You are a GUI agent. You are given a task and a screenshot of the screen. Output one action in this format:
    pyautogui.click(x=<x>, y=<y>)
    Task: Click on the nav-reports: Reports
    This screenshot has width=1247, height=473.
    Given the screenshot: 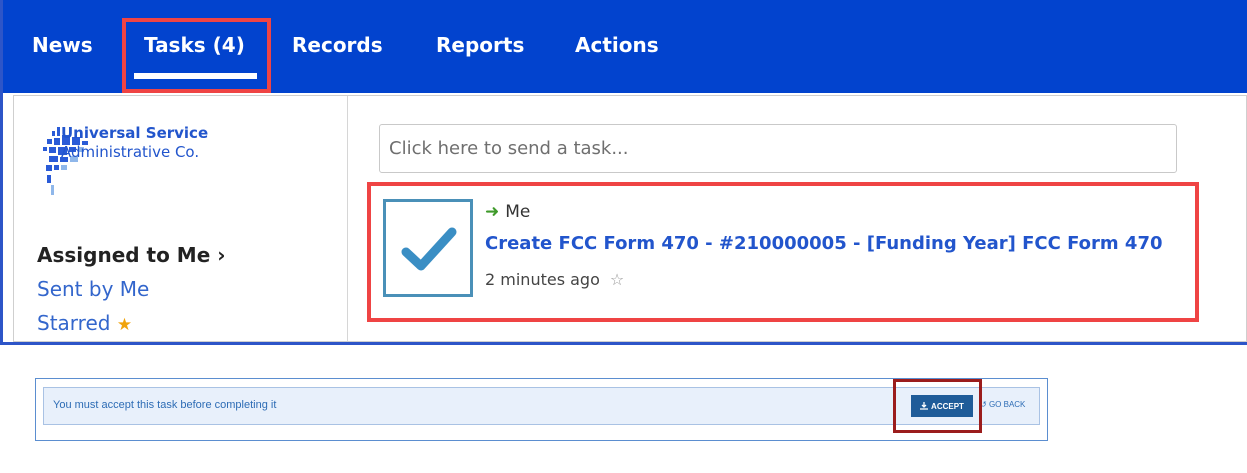 What is the action you would take?
    pyautogui.click(x=480, y=45)
    